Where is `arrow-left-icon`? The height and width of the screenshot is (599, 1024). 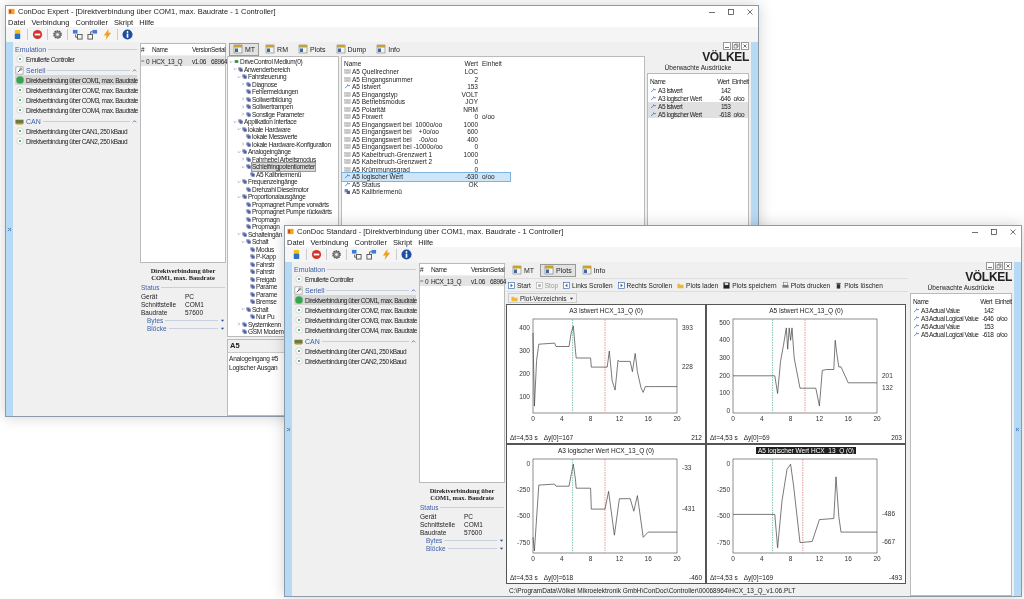
arrow-left-icon is located at coordinates (567, 285).